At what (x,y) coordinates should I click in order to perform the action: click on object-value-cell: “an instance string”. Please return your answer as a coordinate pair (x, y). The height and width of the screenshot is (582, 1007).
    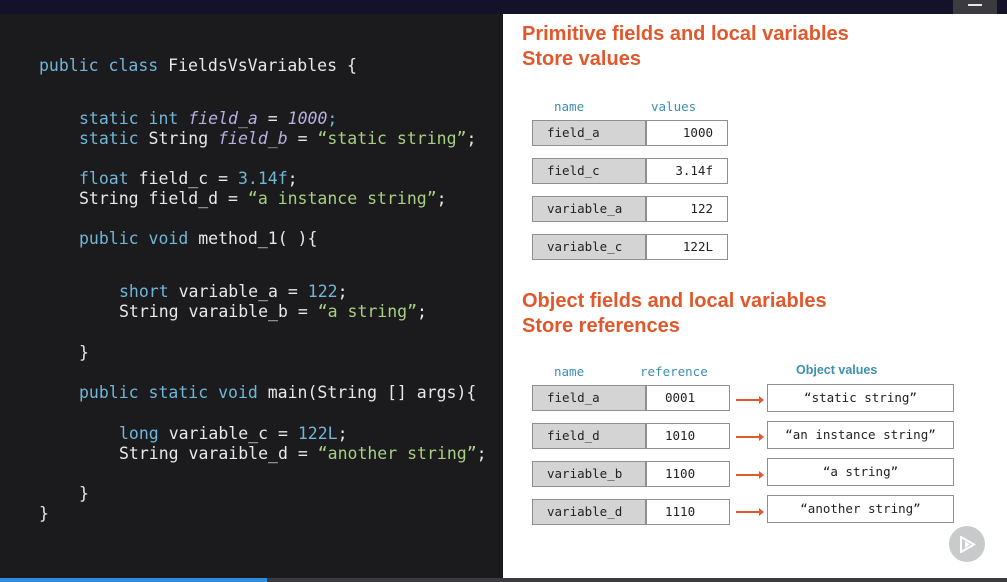
    Looking at the image, I should click on (860, 435).